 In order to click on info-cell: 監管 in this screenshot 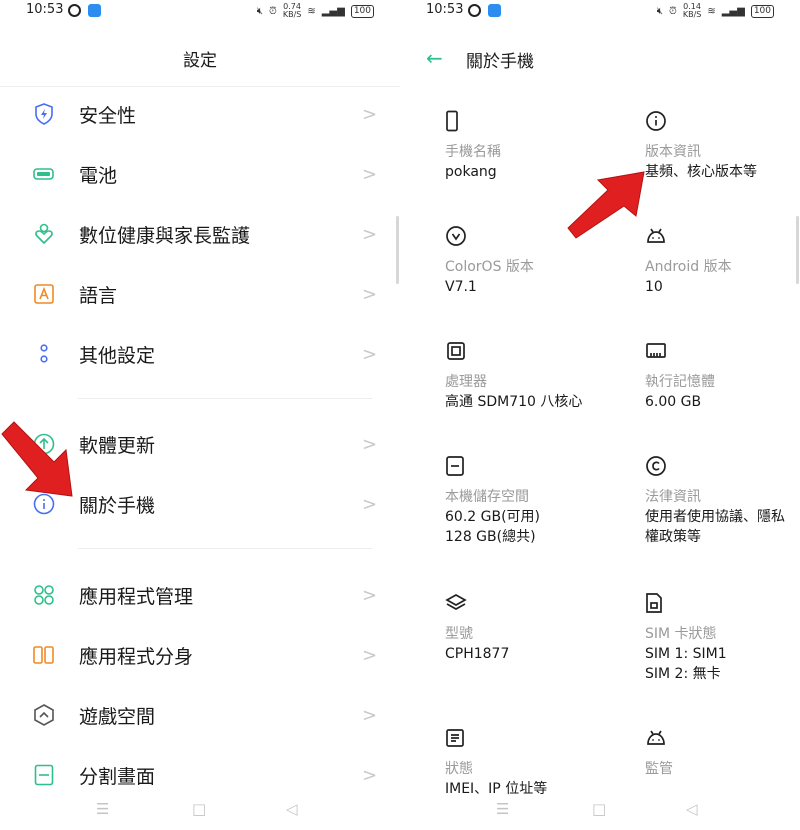, I will do `click(722, 753)`.